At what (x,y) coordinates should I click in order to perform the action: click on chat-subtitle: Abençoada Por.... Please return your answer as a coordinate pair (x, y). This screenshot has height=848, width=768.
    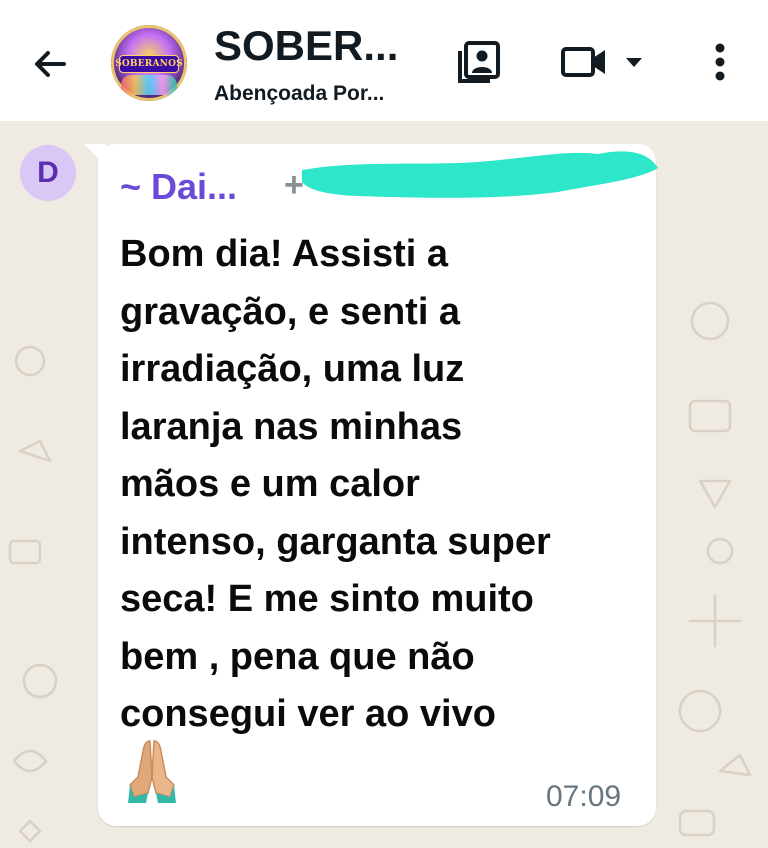
    Looking at the image, I should click on (299, 93).